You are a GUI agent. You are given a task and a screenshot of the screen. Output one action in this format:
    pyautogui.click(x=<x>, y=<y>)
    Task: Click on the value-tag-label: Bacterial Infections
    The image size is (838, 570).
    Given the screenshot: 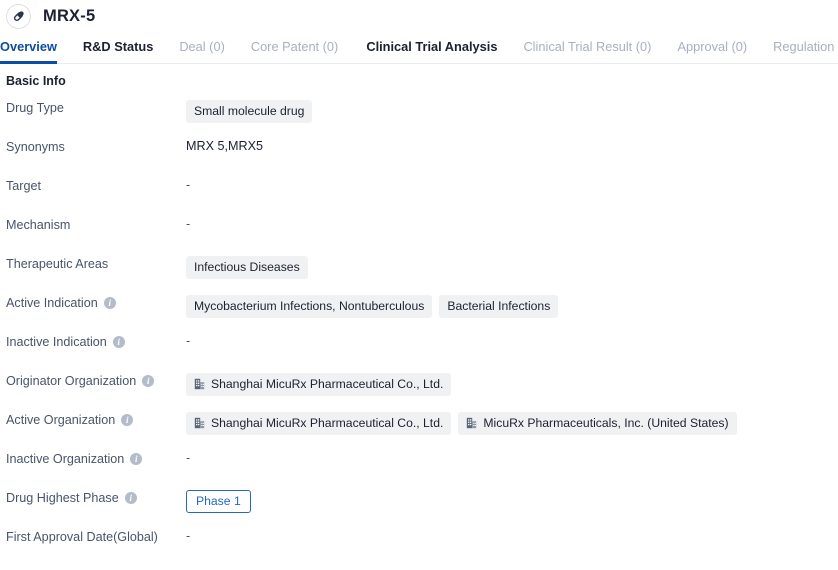 What is the action you would take?
    pyautogui.click(x=499, y=306)
    